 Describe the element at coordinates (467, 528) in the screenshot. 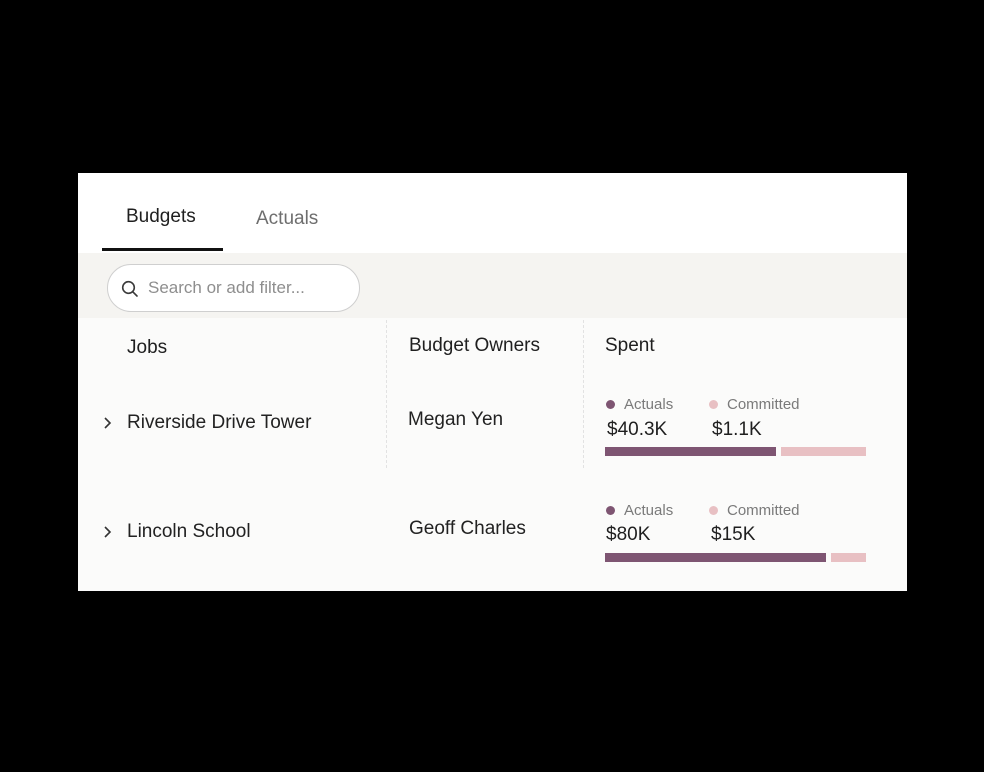

I see `budget-owner: Geoff Charles` at that location.